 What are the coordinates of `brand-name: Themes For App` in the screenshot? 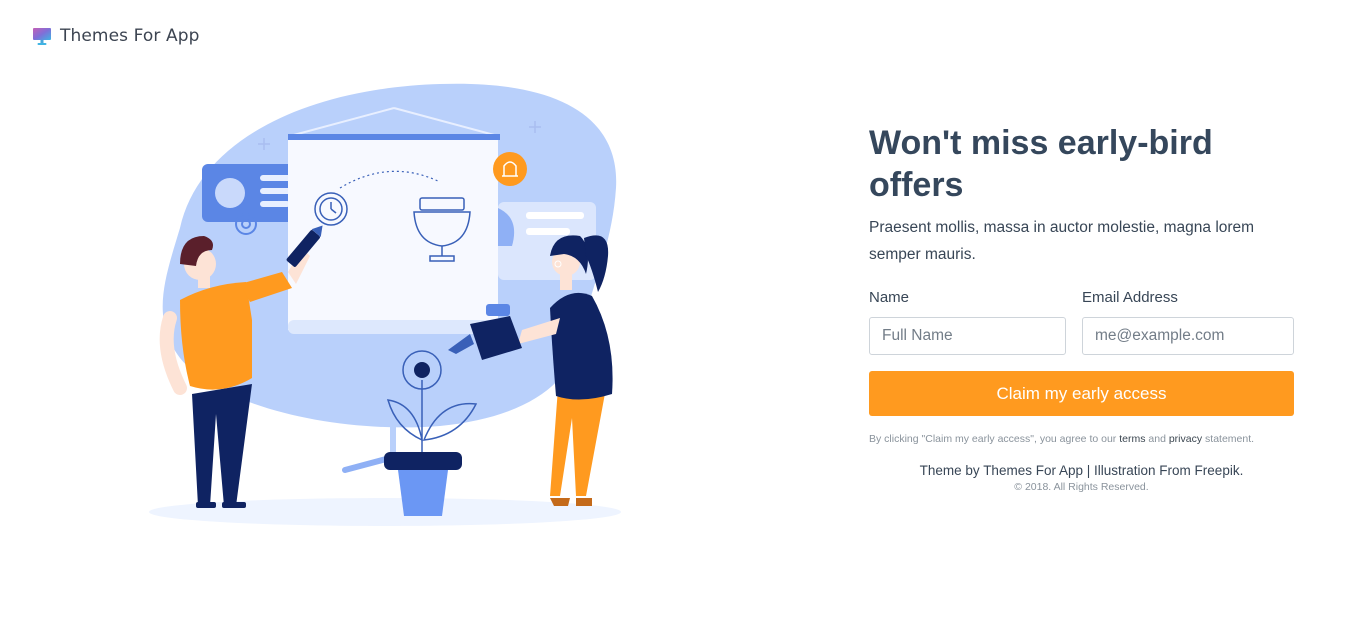 It's located at (130, 36).